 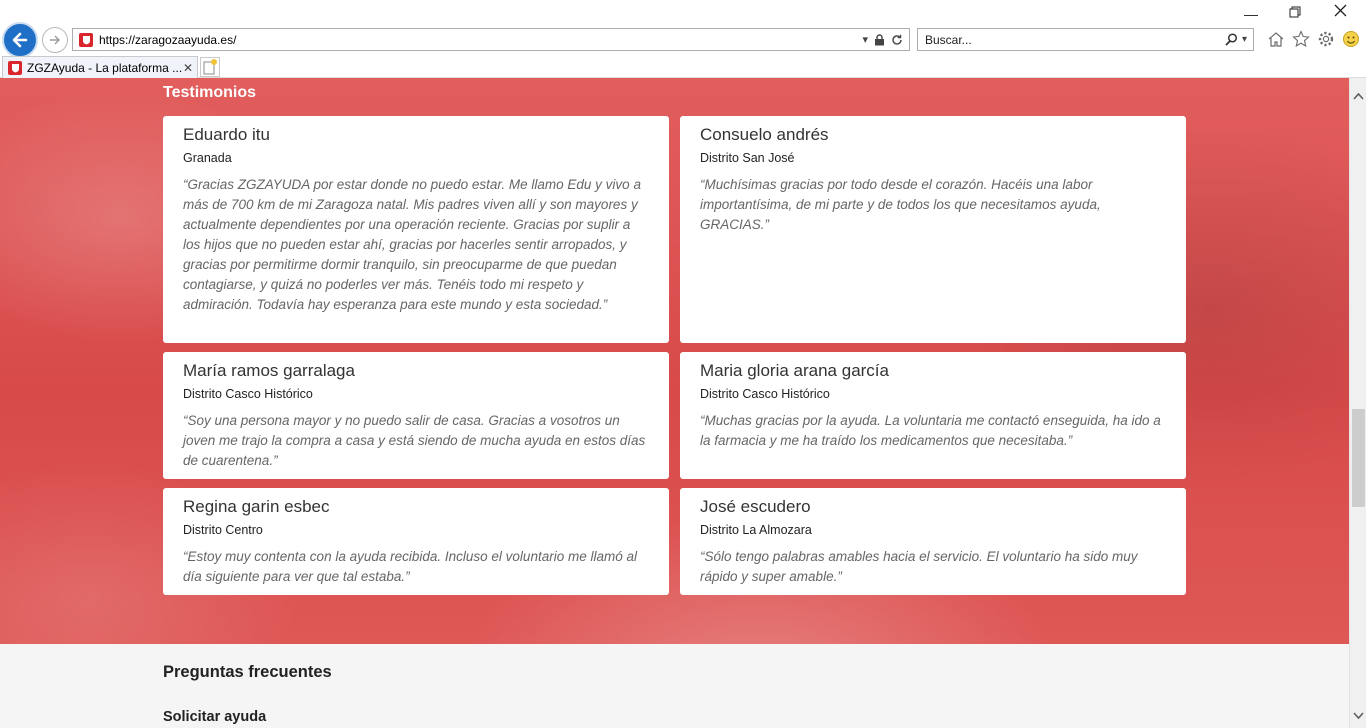 What do you see at coordinates (1276, 39) in the screenshot?
I see `home-icon` at bounding box center [1276, 39].